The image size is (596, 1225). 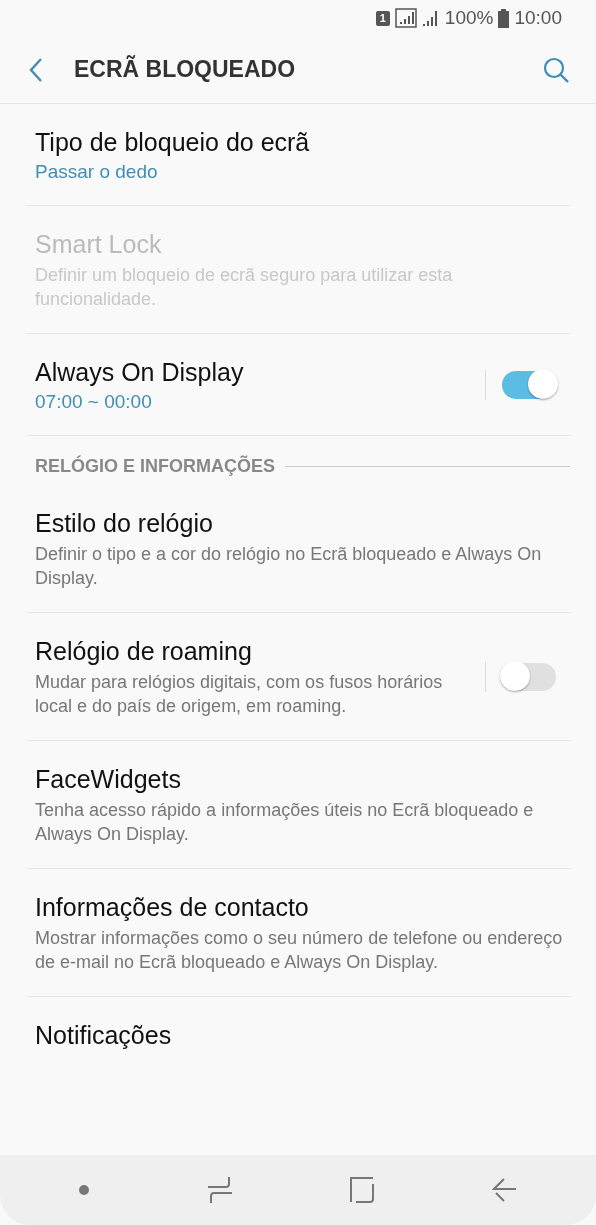 I want to click on settings-item: Always On Display 07:00 ~ 00:00, so click(x=298, y=385).